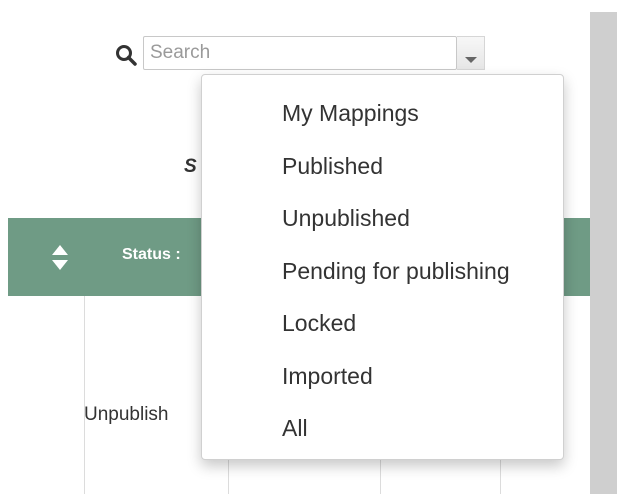  I want to click on menu-item-imported: Imported, so click(402, 382).